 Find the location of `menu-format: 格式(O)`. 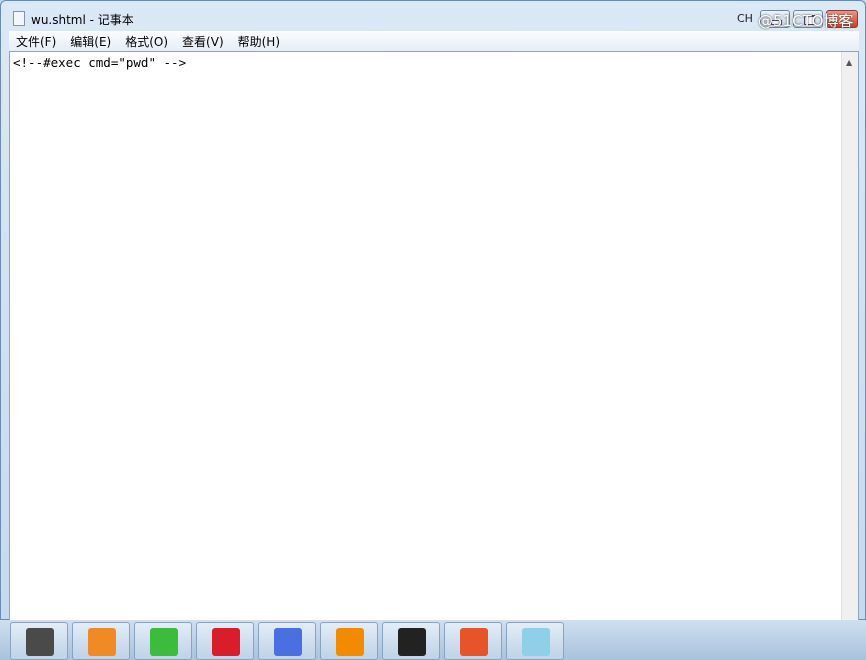

menu-format: 格式(O) is located at coordinates (146, 41).